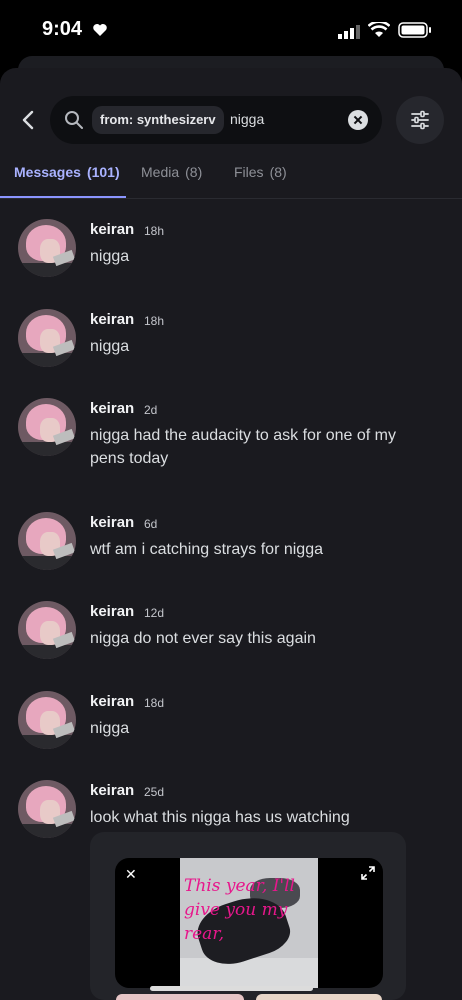  What do you see at coordinates (379, 29) in the screenshot?
I see `wifi-icon` at bounding box center [379, 29].